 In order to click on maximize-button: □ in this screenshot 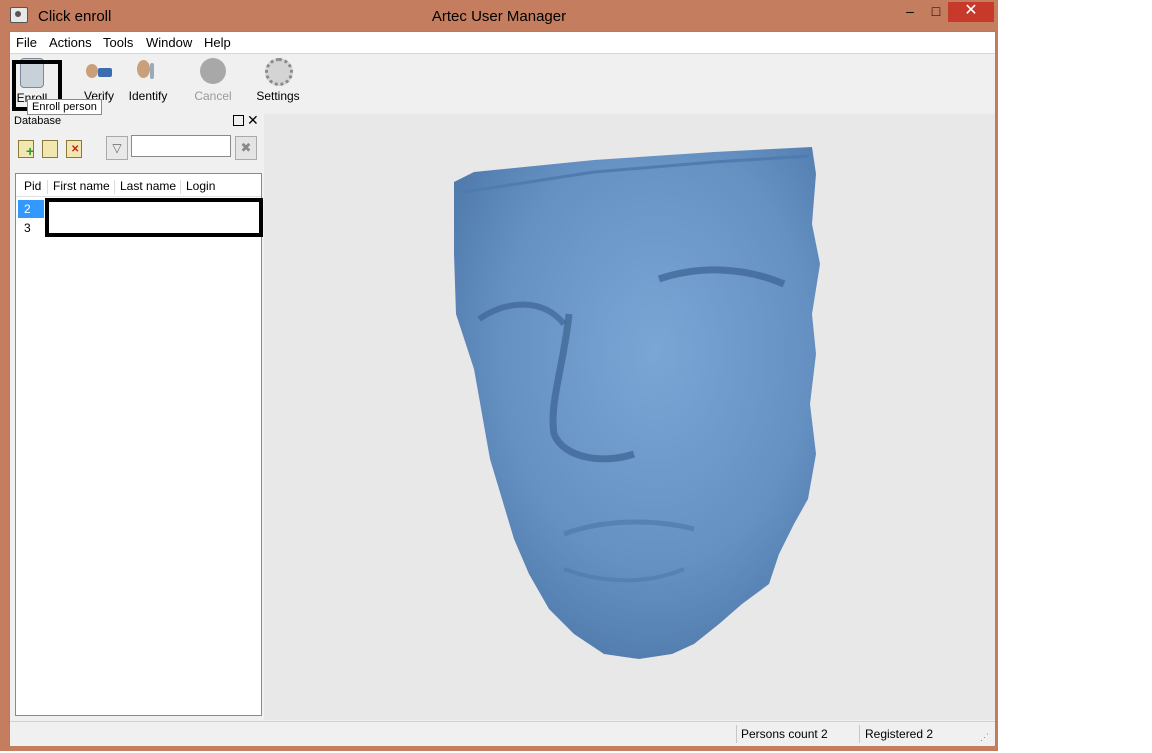, I will do `click(936, 12)`.